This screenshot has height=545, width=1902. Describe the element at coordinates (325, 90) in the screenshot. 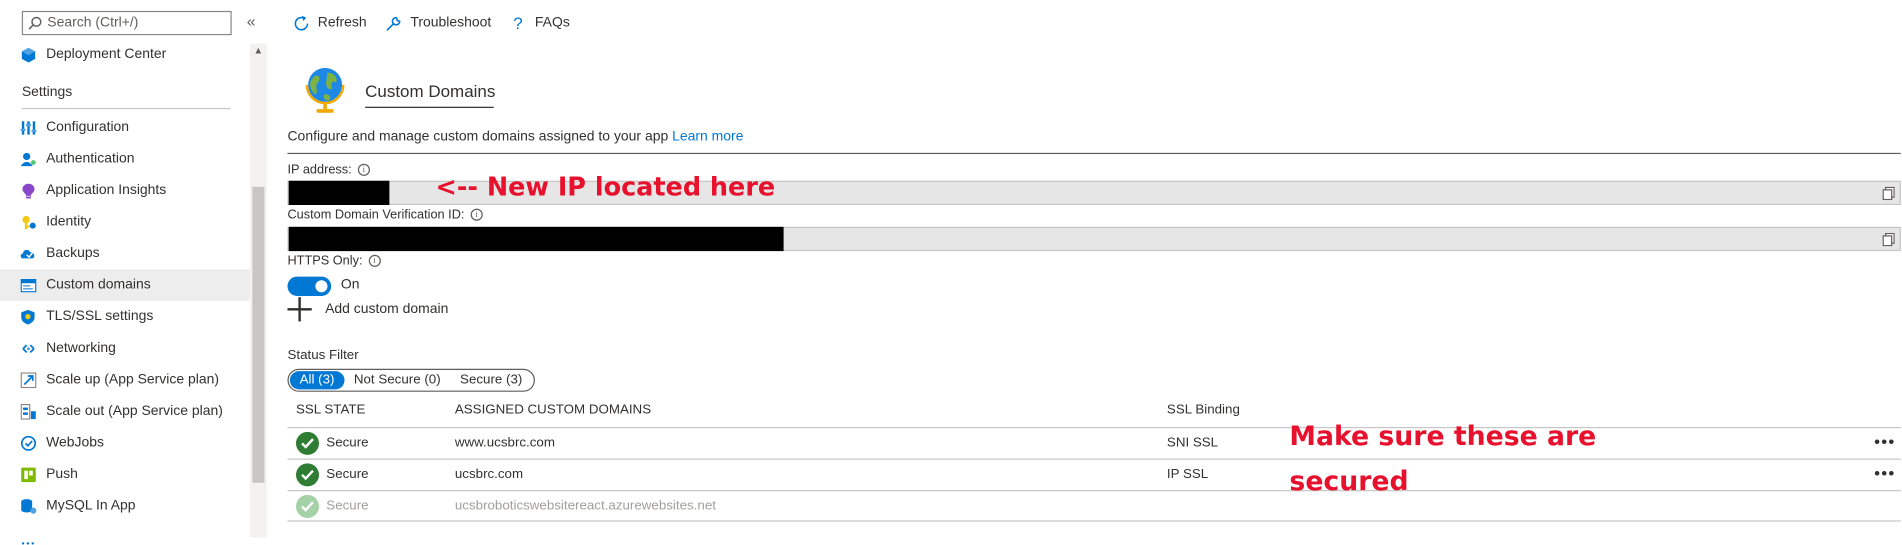

I see `globe-icon` at that location.